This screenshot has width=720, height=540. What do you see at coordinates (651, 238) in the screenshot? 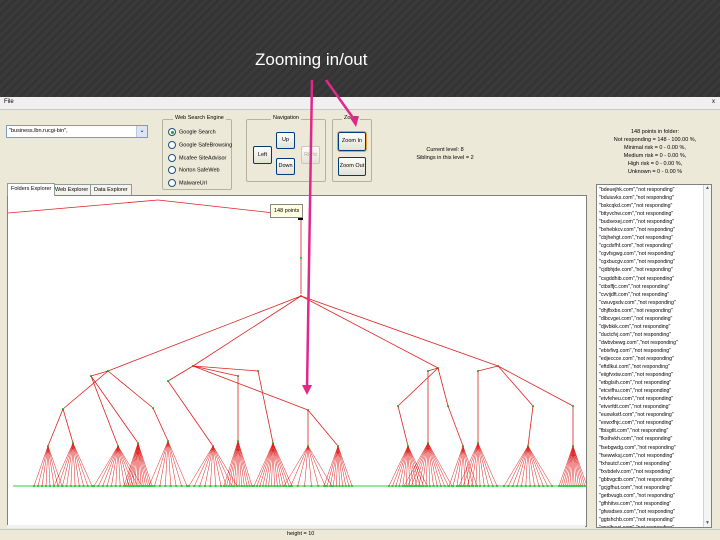
I see `result-item: "cbjhehgt.com","not responding"` at bounding box center [651, 238].